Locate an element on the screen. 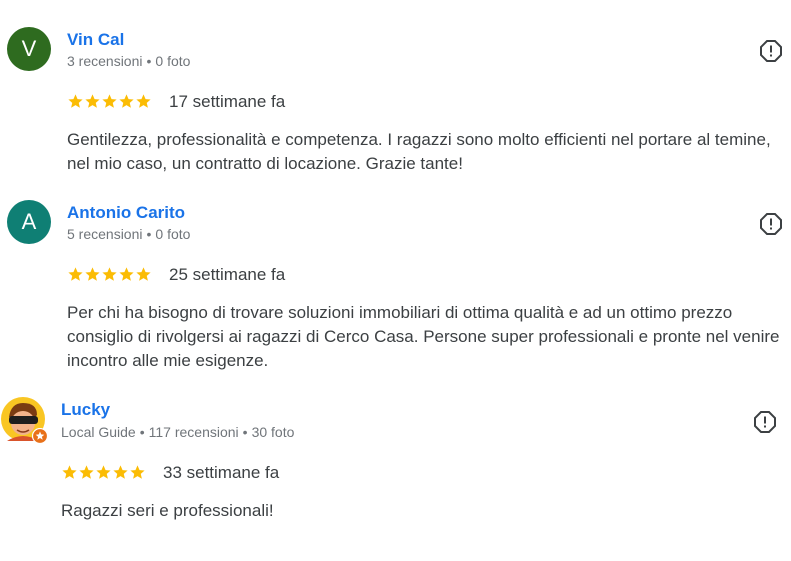 Image resolution: width=791 pixels, height=561 pixels. local-guide-label: Local Guide is located at coordinates (98, 432).